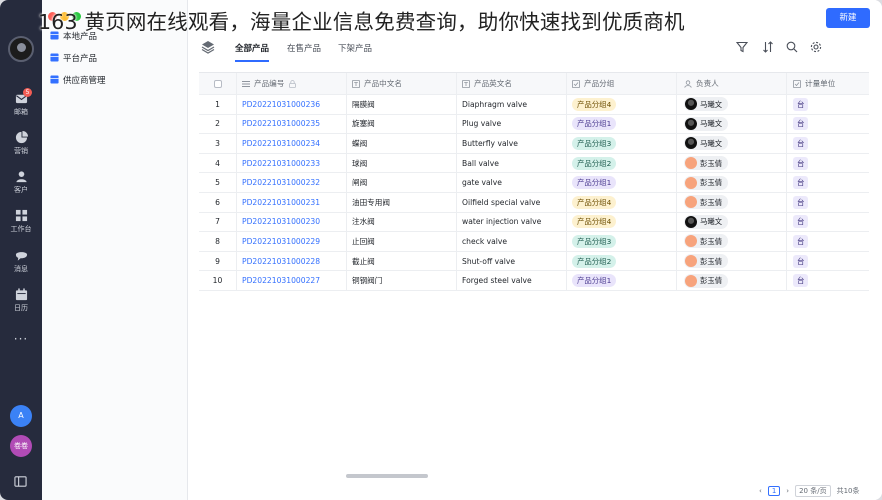 The width and height of the screenshot is (882, 500). I want to click on settings-icon, so click(816, 47).